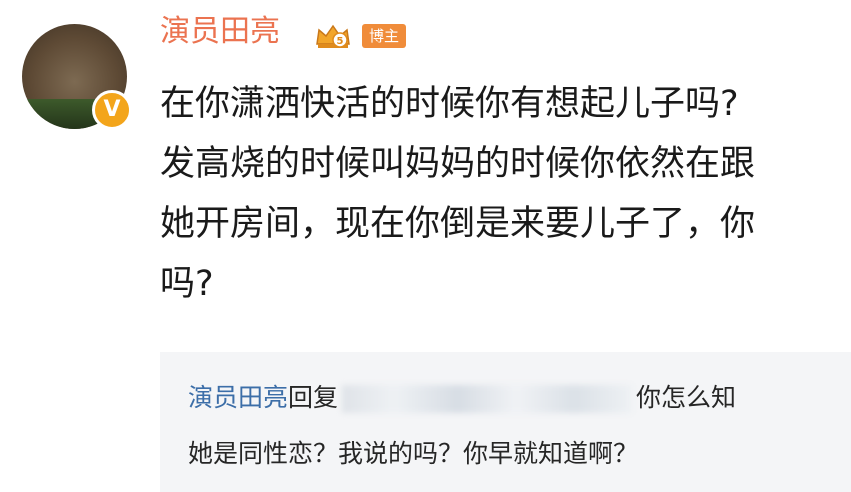  Describe the element at coordinates (458, 164) in the screenshot. I see `comment-line: 发高烧的时候叫妈妈的时候你依然在跟` at that location.